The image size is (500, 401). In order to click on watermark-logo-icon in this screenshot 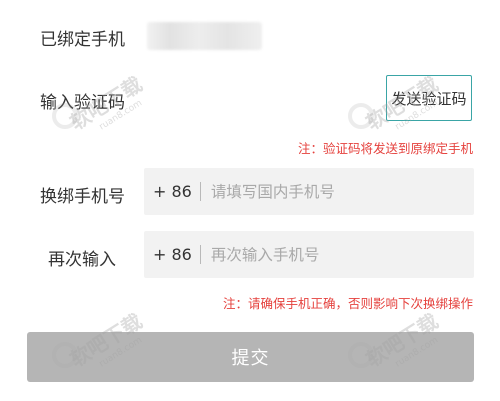, I will do `click(361, 116)`.